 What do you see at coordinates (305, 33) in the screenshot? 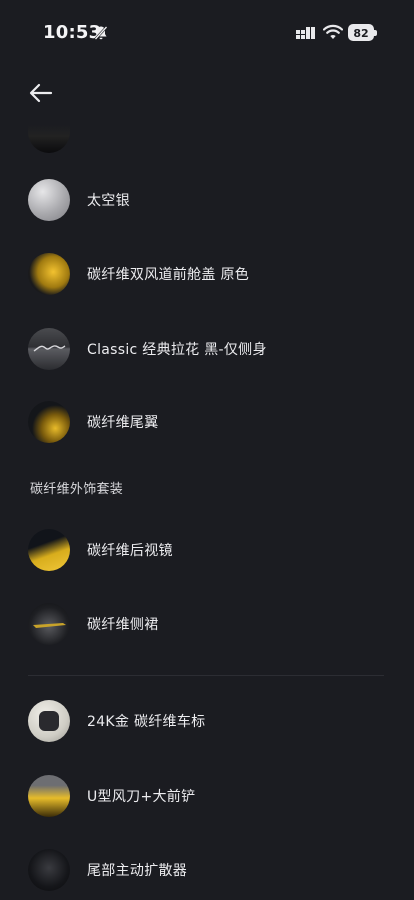
I see `signal-icon` at bounding box center [305, 33].